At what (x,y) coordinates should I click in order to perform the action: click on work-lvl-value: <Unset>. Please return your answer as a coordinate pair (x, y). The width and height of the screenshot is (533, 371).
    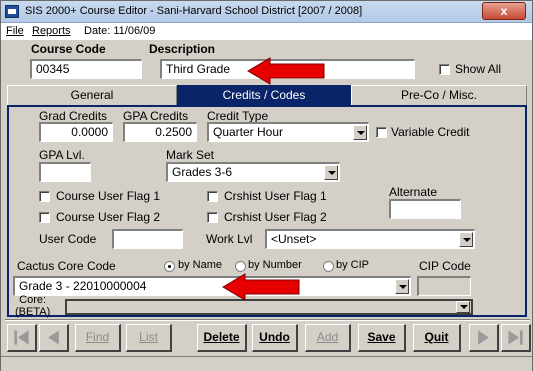
    Looking at the image, I should click on (294, 239).